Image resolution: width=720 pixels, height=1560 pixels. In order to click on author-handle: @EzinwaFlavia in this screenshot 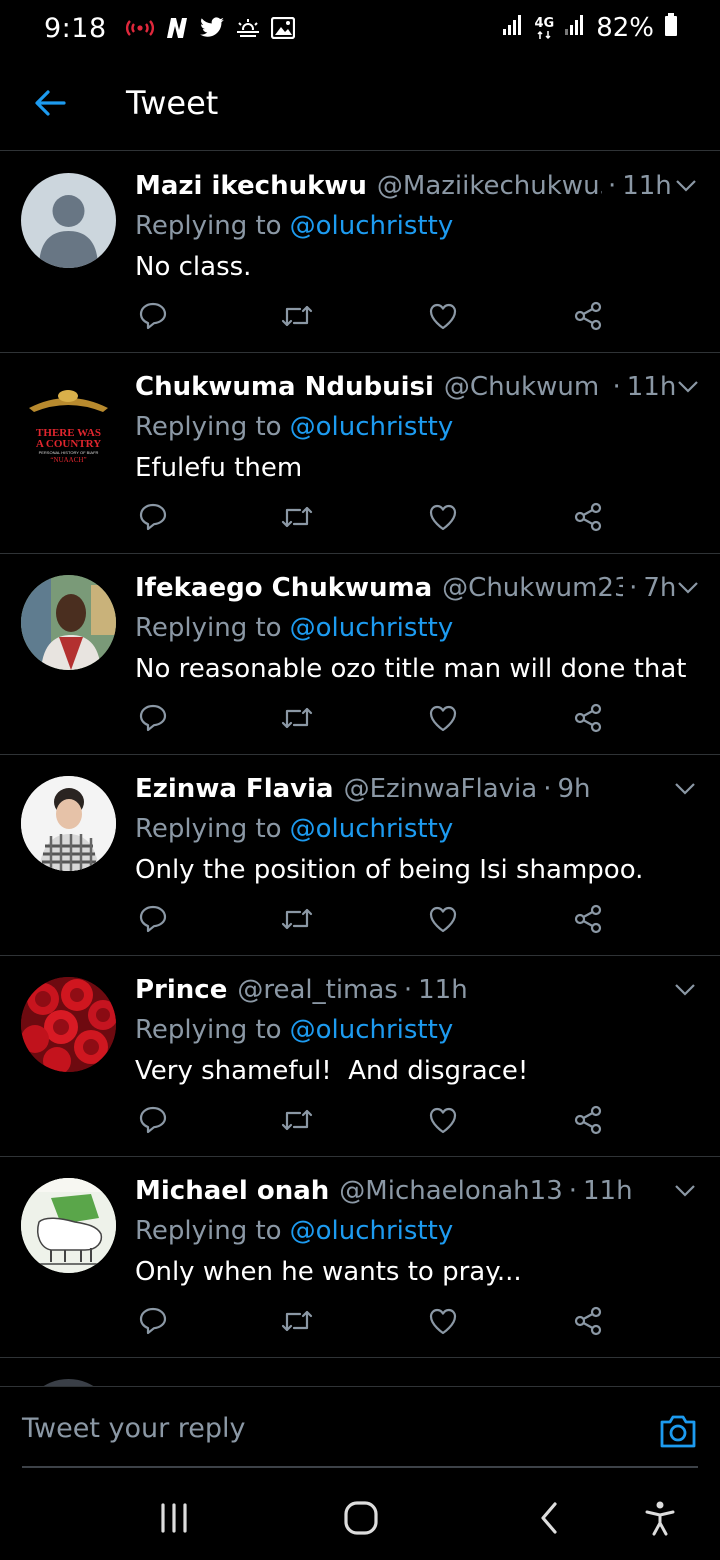, I will do `click(441, 789)`.